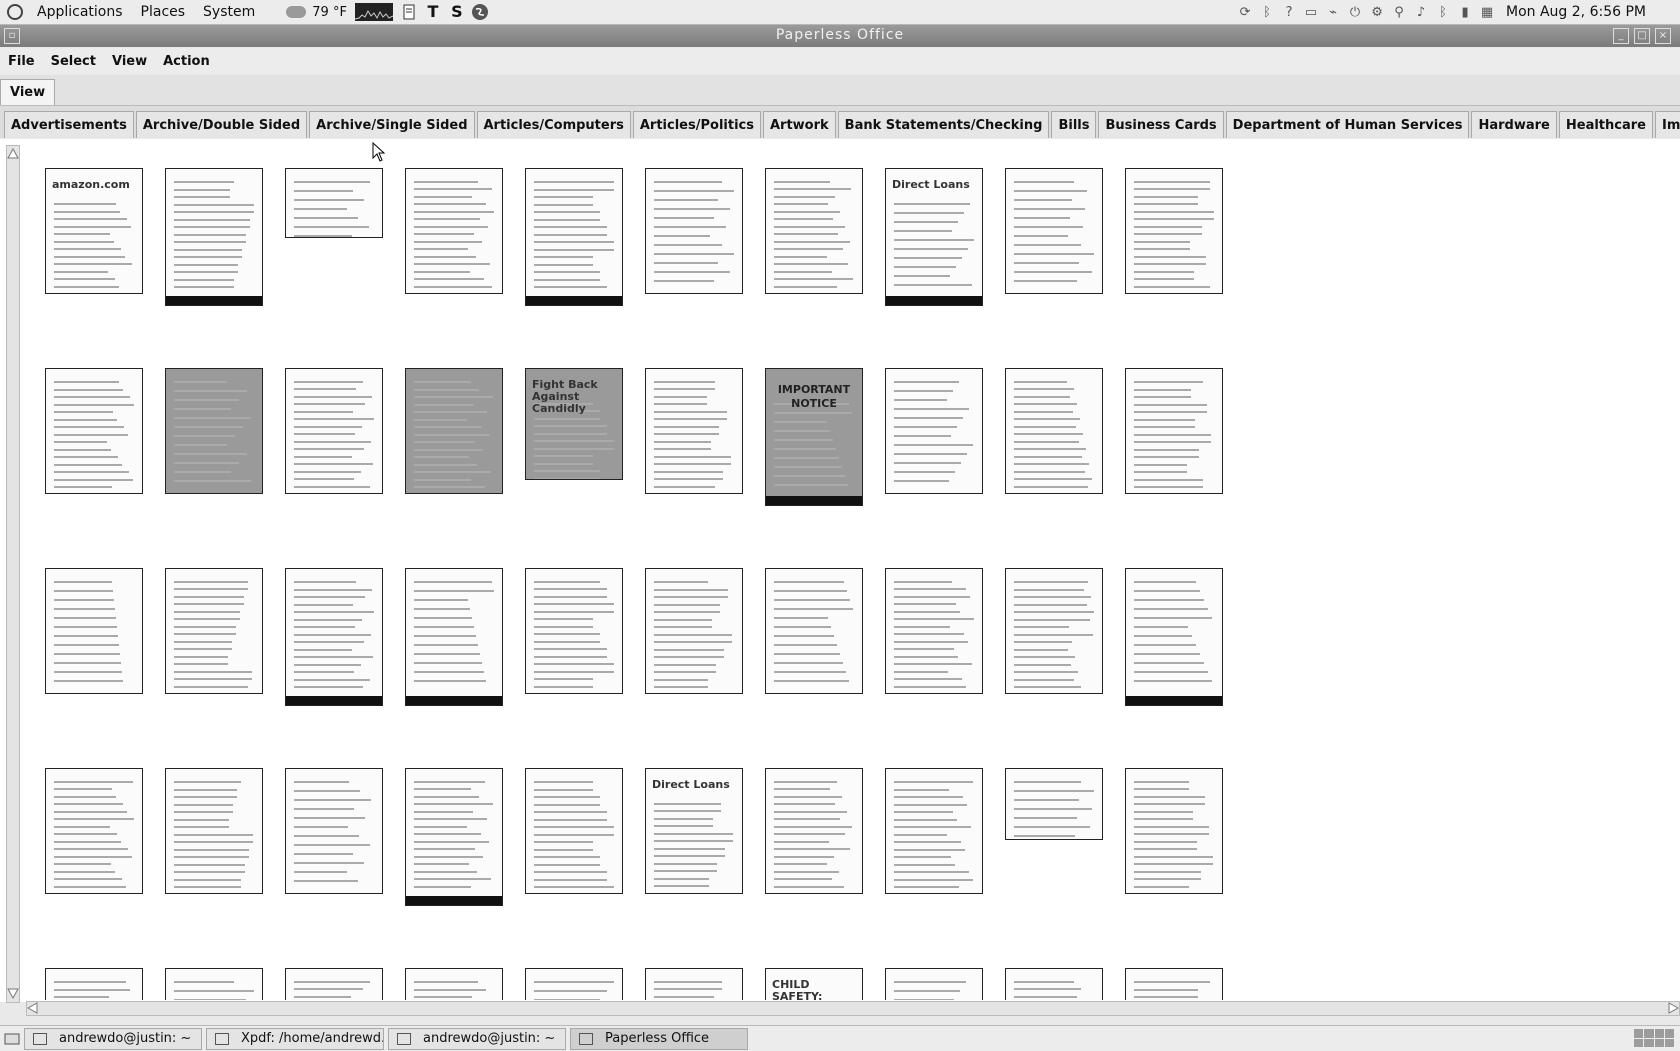 This screenshot has width=1680, height=1051. What do you see at coordinates (1074, 124) in the screenshot?
I see `tab-bills: Bills` at bounding box center [1074, 124].